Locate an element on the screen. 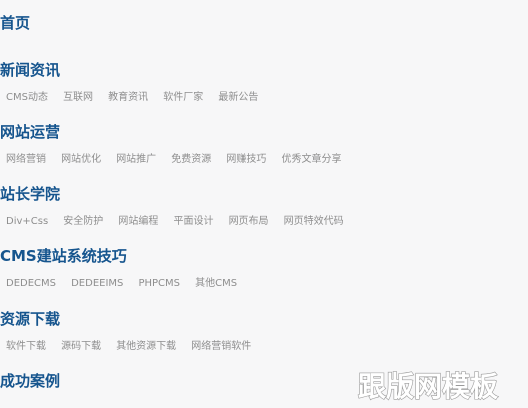 This screenshot has height=408, width=528. sub-link: 平面设计 is located at coordinates (193, 222).